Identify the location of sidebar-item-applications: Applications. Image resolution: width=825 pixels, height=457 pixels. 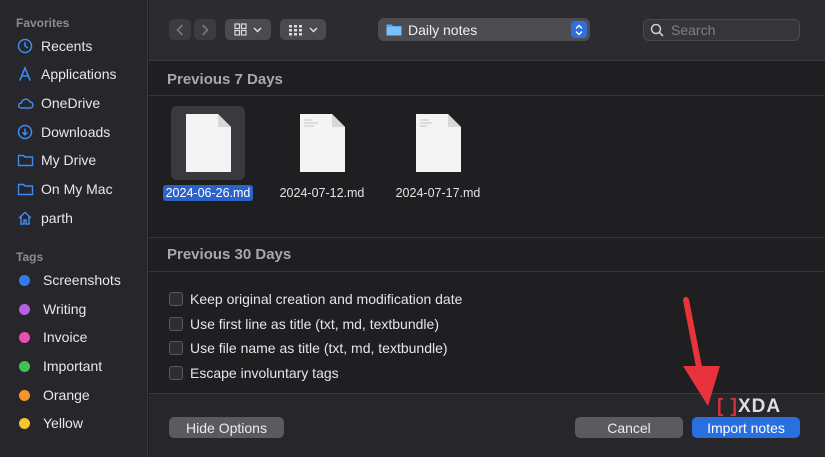
(66, 74).